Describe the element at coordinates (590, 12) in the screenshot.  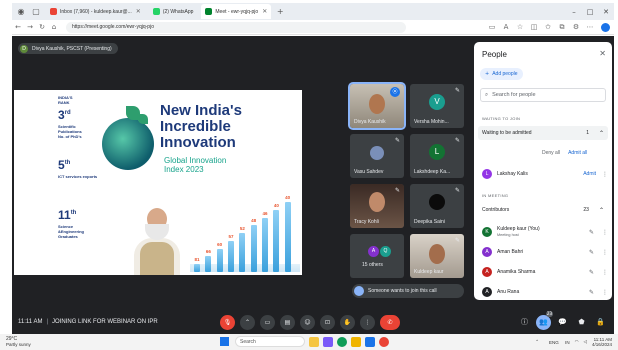
I see `maximize-button: □` at that location.